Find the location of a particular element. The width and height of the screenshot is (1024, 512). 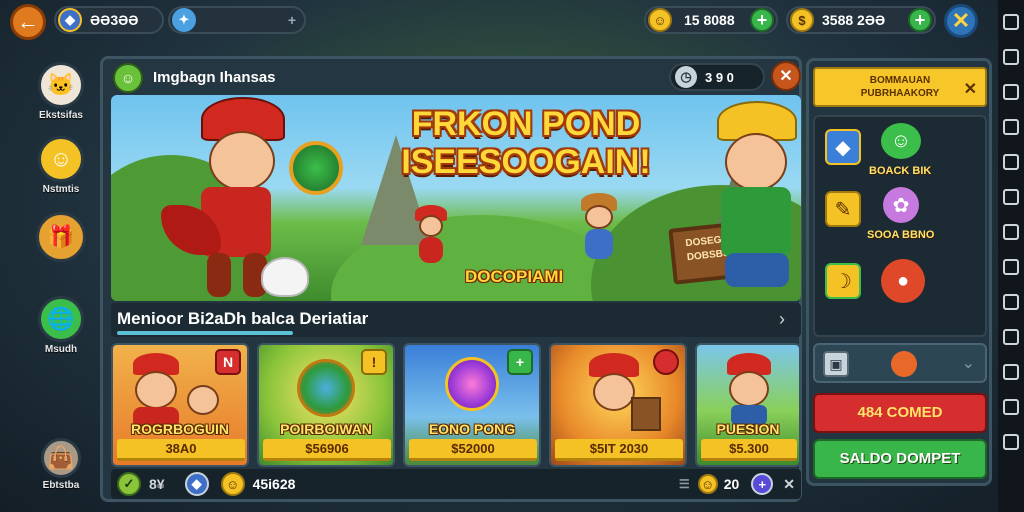

banana-icon: ☽ is located at coordinates (843, 281).